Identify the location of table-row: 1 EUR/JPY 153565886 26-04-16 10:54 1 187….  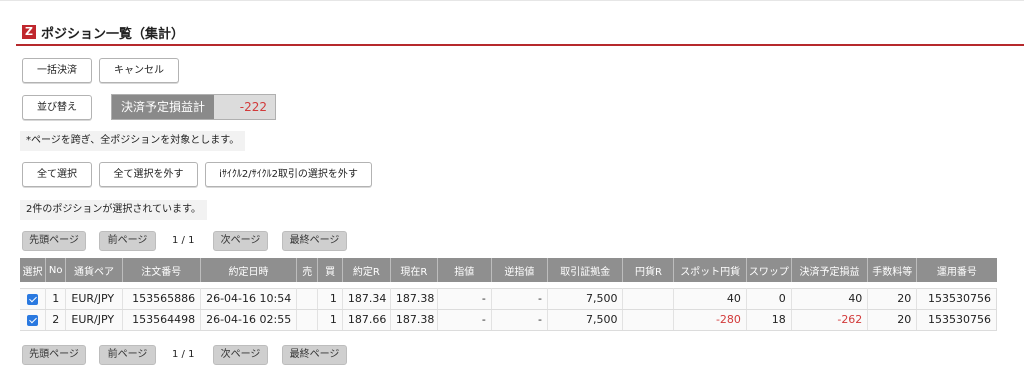
(508, 298).